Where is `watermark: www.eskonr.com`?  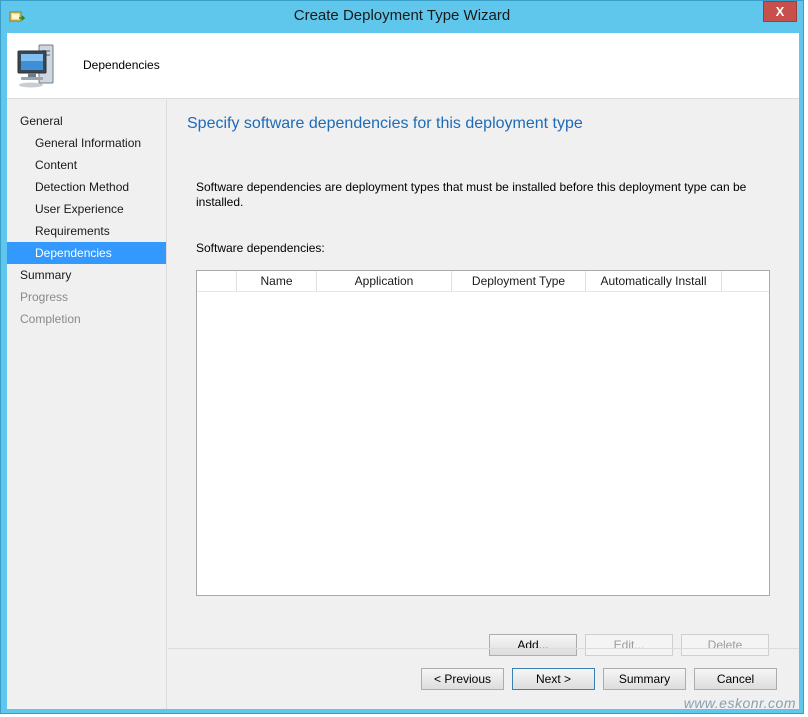
watermark: www.eskonr.com is located at coordinates (739, 703).